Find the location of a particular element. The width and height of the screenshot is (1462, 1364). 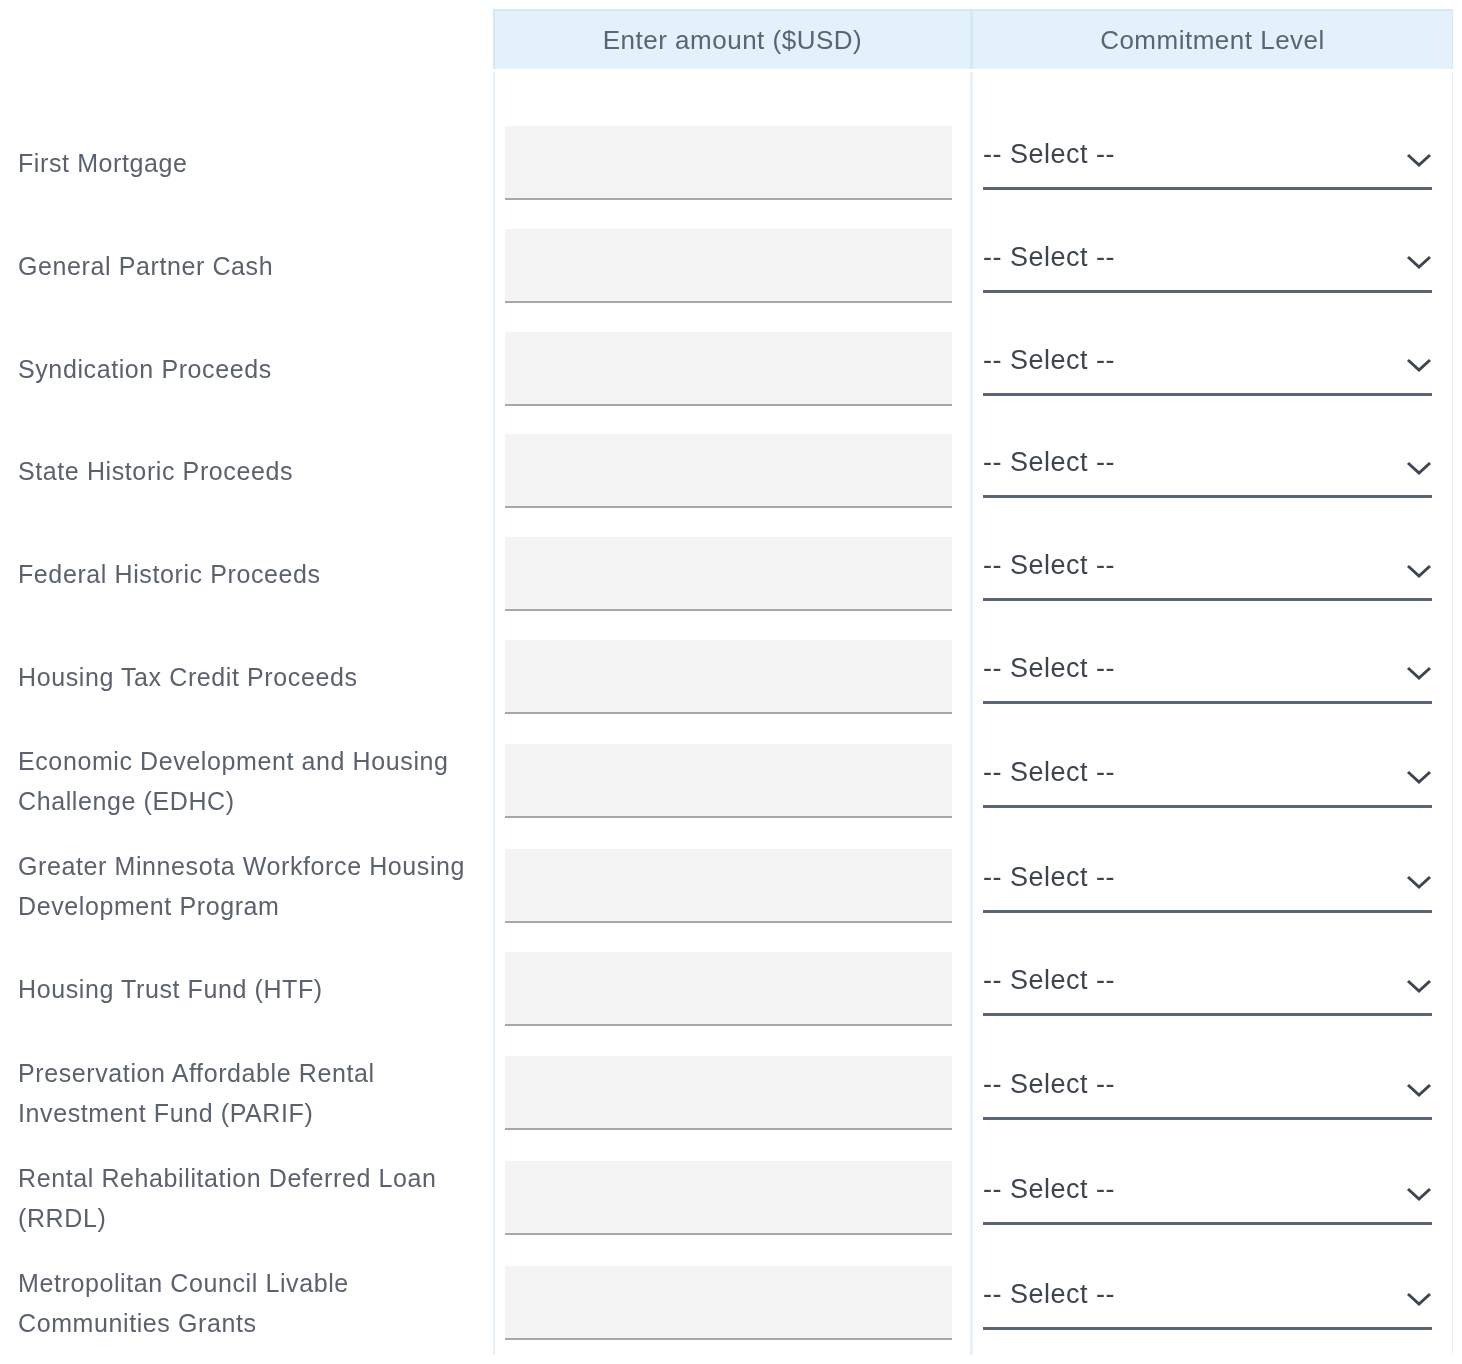

row-label: Housing Tax Credit Proceeds is located at coordinates (188, 677).